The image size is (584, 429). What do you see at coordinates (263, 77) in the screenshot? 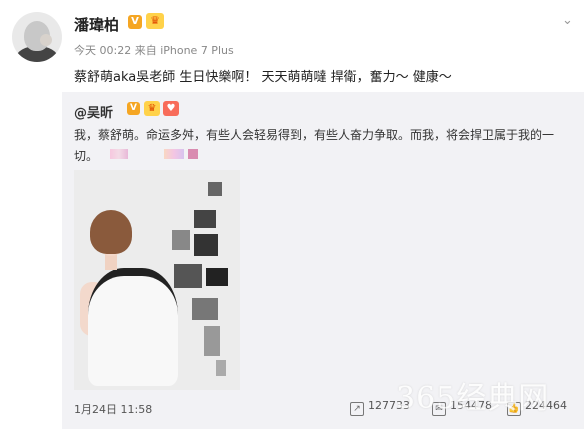
I see `post-text: 蔡舒萌aka吳老師 生日快樂啊！ 天天萌萌噠 捍衛，奮力～ 健康～` at bounding box center [263, 77].